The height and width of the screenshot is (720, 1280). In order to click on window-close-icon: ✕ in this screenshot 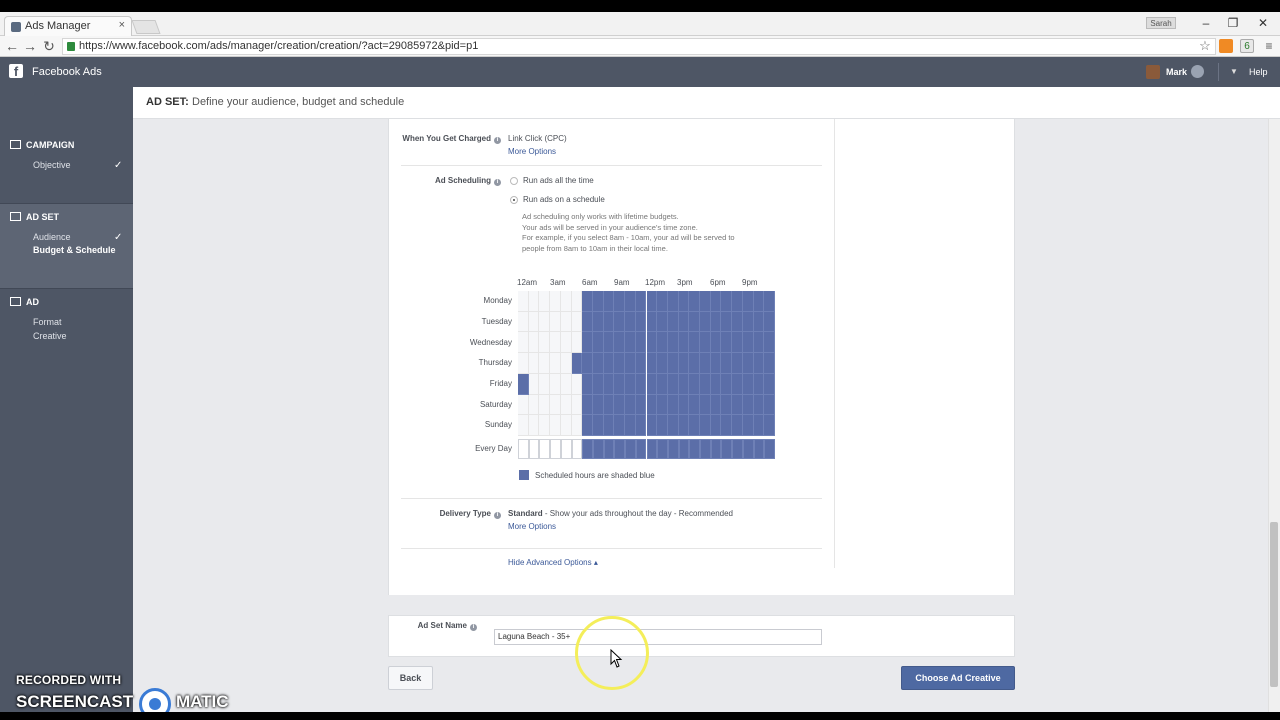, I will do `click(1263, 23)`.